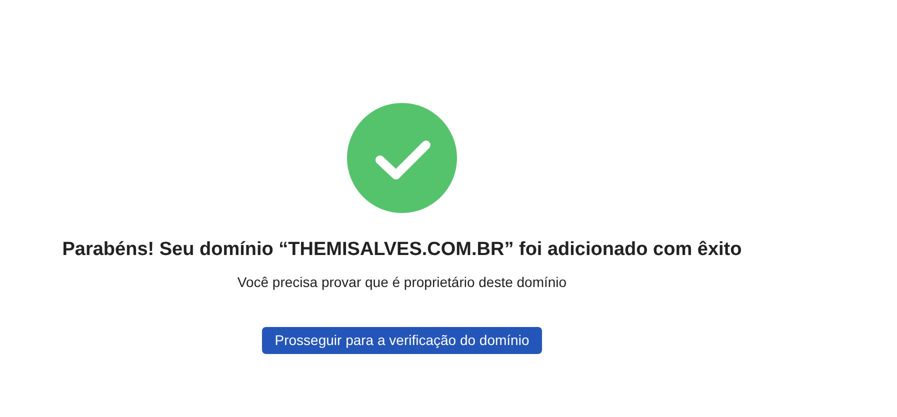 This screenshot has height=417, width=897. What do you see at coordinates (402, 158) in the screenshot?
I see `success-check-icon` at bounding box center [402, 158].